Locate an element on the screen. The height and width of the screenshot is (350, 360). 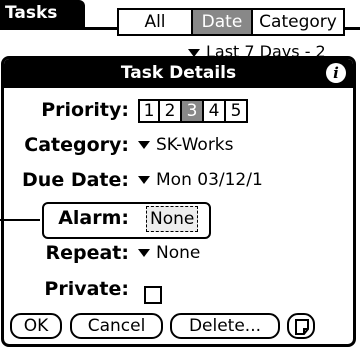
category-picker: SK-Works is located at coordinates (186, 145).